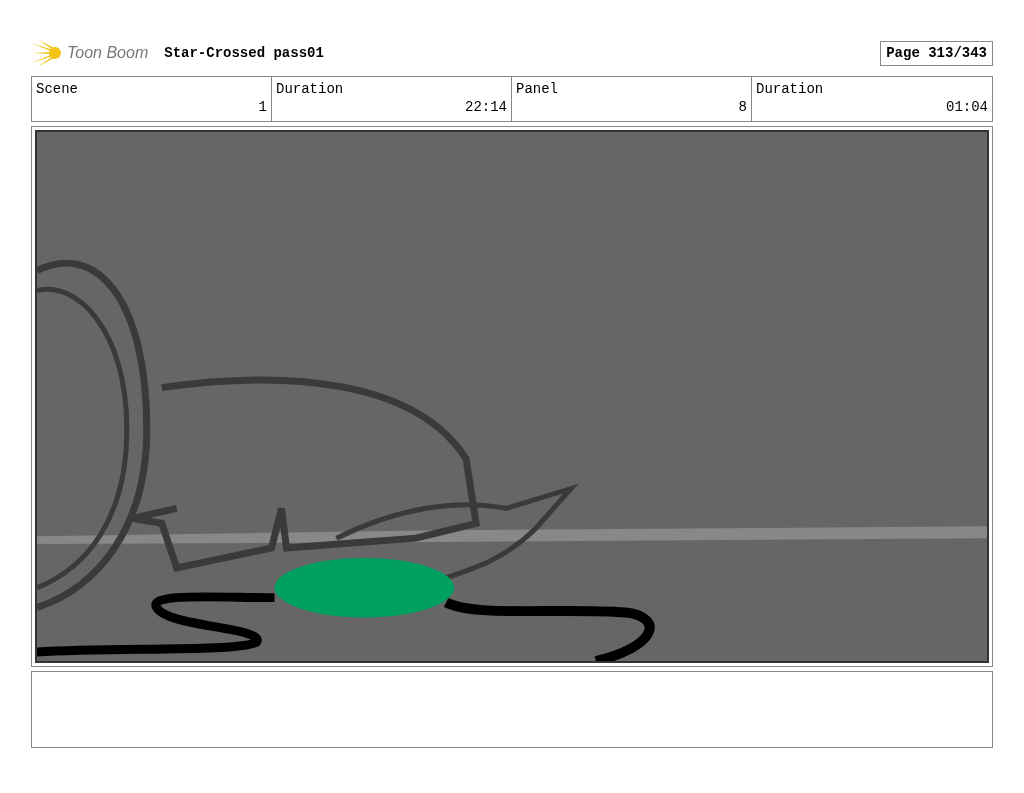 Image resolution: width=1024 pixels, height=793 pixels. What do you see at coordinates (47, 53) in the screenshot?
I see `starburst-logo-icon` at bounding box center [47, 53].